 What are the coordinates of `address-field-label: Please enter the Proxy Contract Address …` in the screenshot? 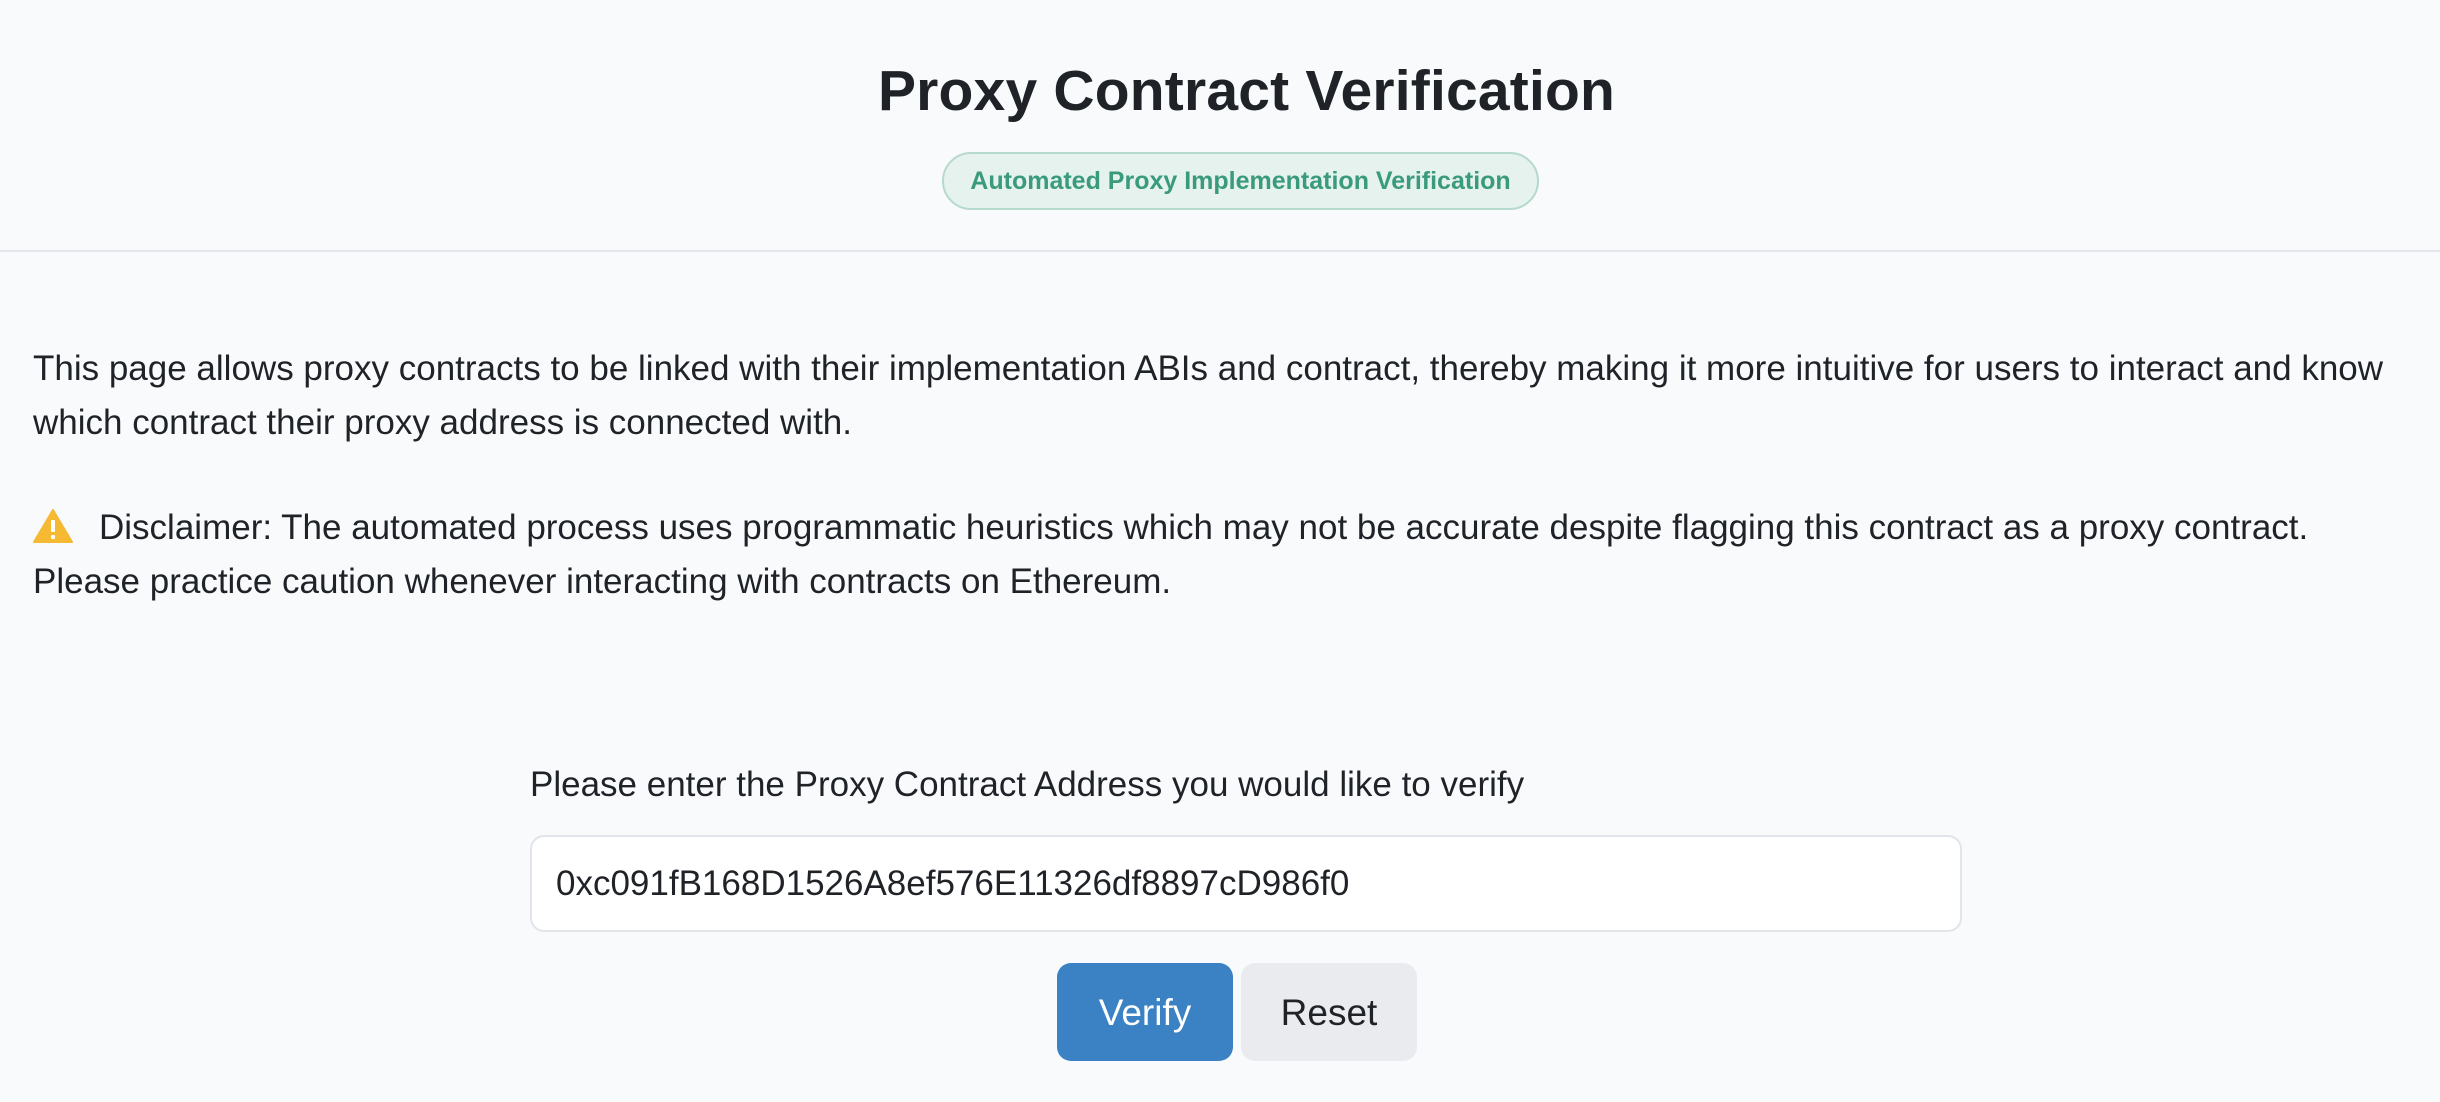 It's located at (1027, 784).